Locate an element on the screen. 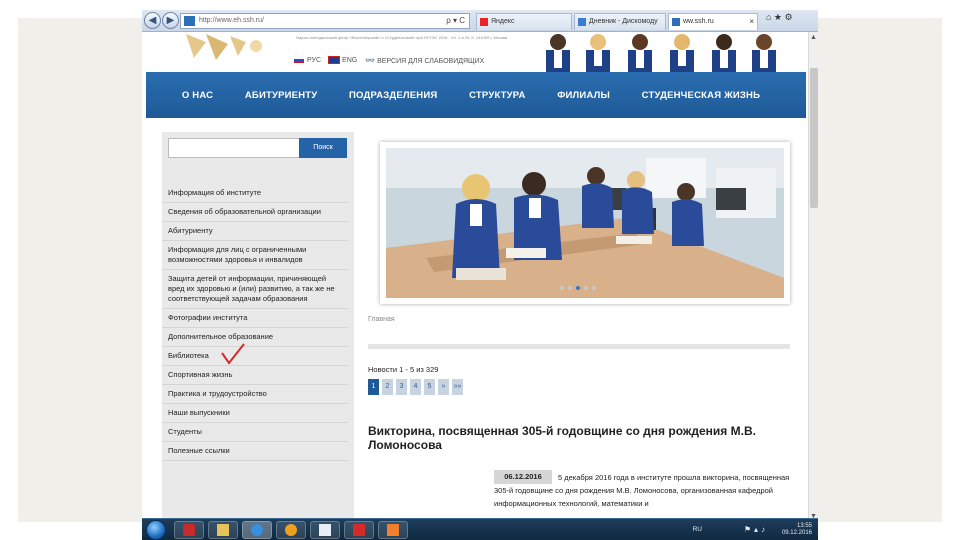  page-1-button: 1 is located at coordinates (373, 387).